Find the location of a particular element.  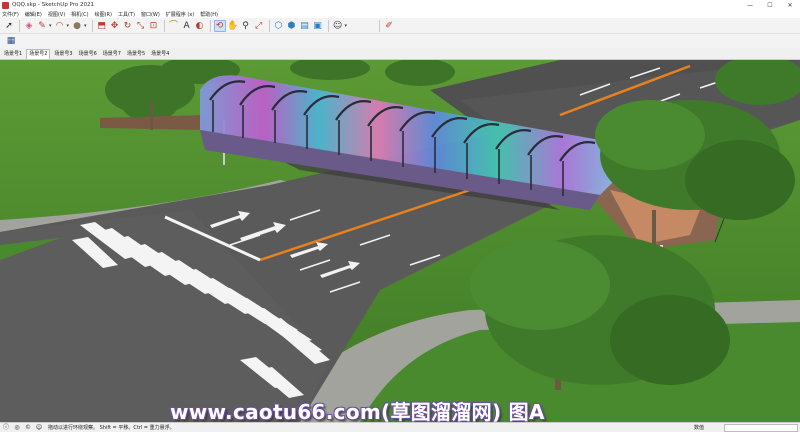

tape-measure-icon: ⌒ is located at coordinates (174, 25).